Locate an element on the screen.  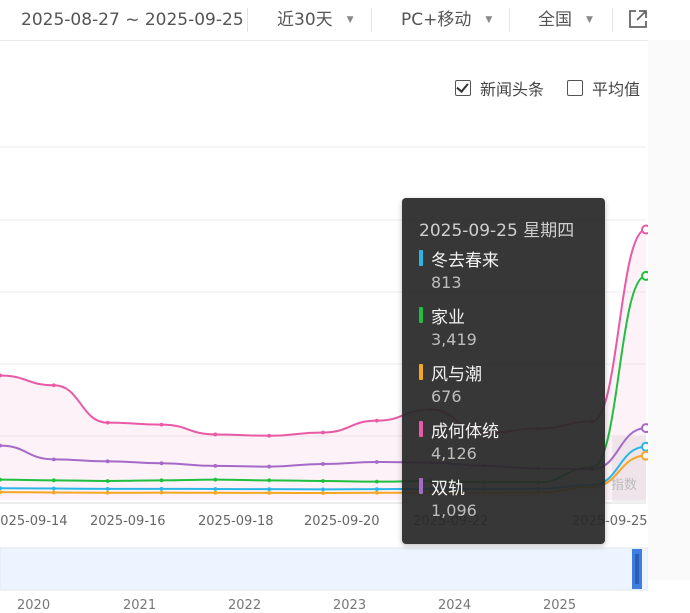
navigator-tick-label: 2020 is located at coordinates (34, 605).